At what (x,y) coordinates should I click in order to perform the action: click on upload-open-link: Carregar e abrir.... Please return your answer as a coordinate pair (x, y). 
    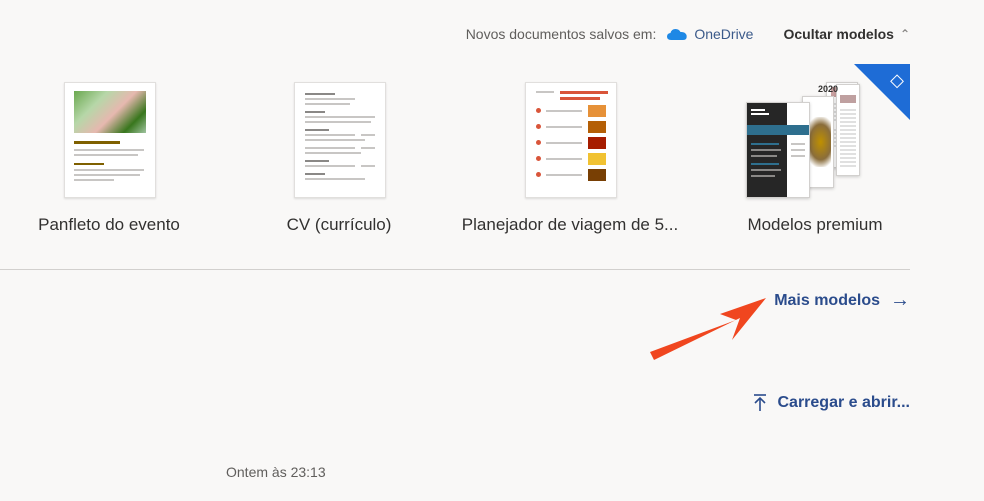
    Looking at the image, I should click on (831, 403).